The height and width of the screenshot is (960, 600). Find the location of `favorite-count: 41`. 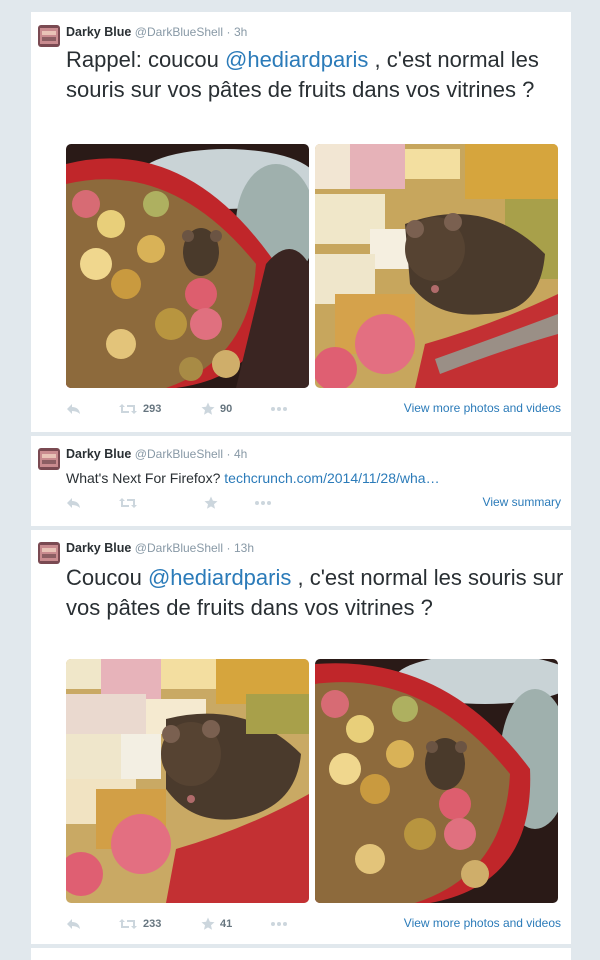

favorite-count: 41 is located at coordinates (226, 924).